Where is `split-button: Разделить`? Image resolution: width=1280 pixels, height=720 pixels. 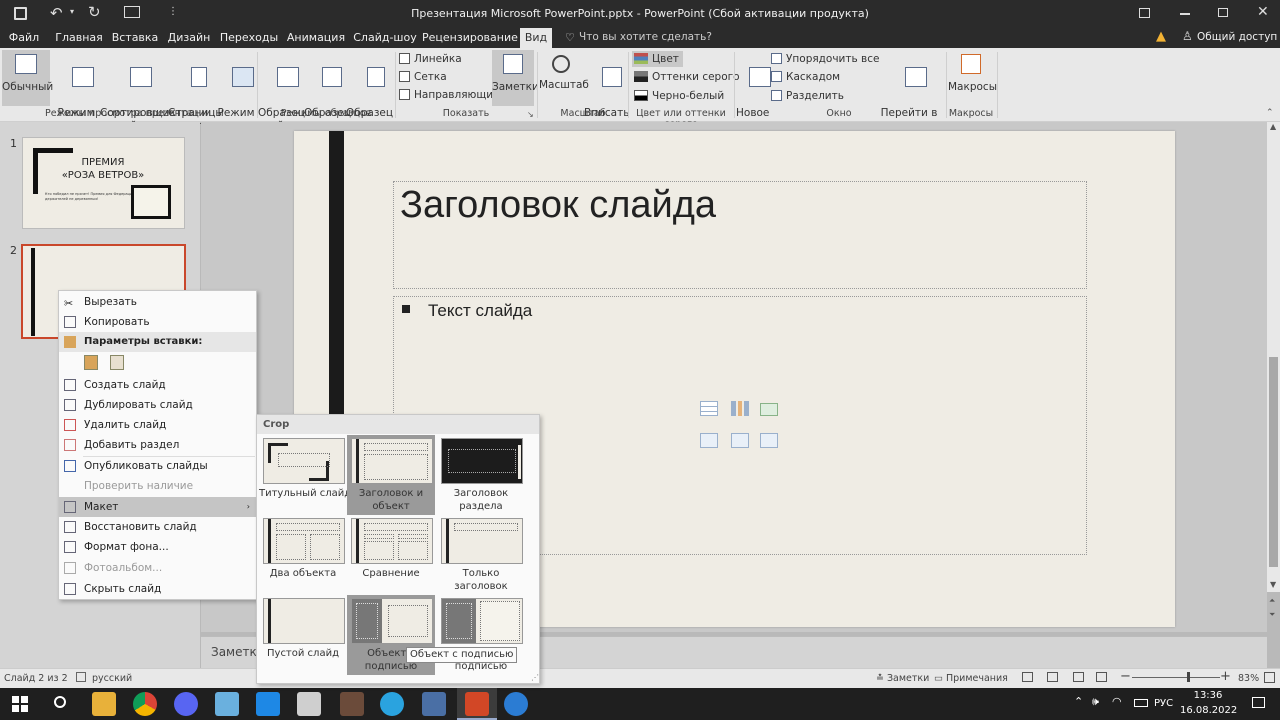
split-button: Разделить is located at coordinates (807, 96).